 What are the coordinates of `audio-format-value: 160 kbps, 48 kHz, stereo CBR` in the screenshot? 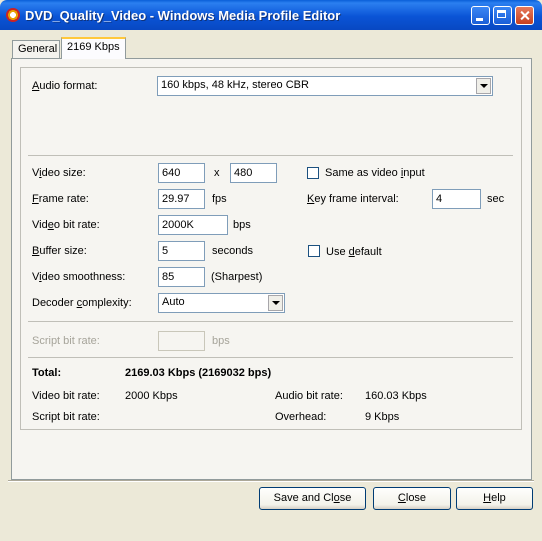 It's located at (235, 85).